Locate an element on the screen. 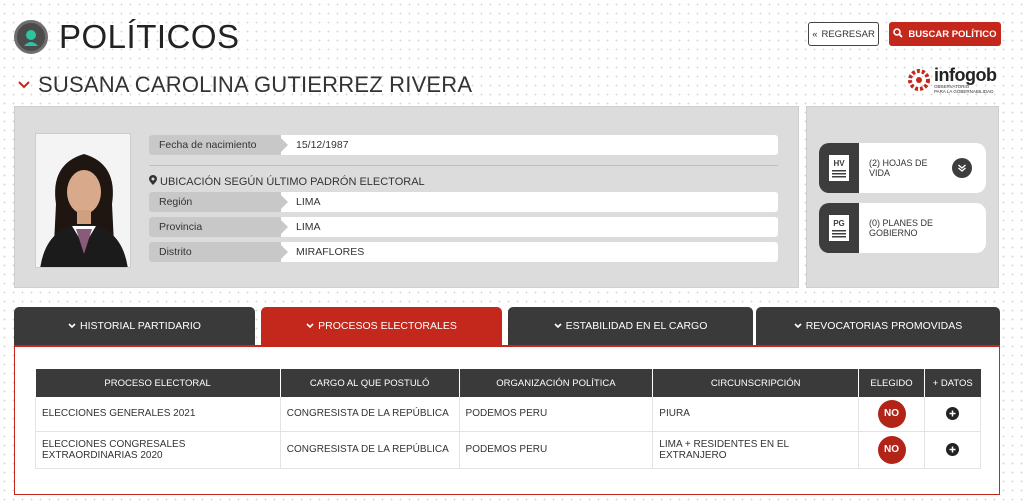 Image resolution: width=1024 pixels, height=504 pixels. tab-label: REVOCATORIAS PROMOVIDAS is located at coordinates (884, 326).